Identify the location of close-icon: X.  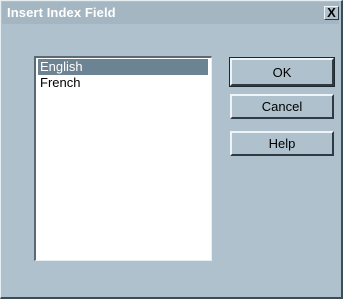
(331, 12).